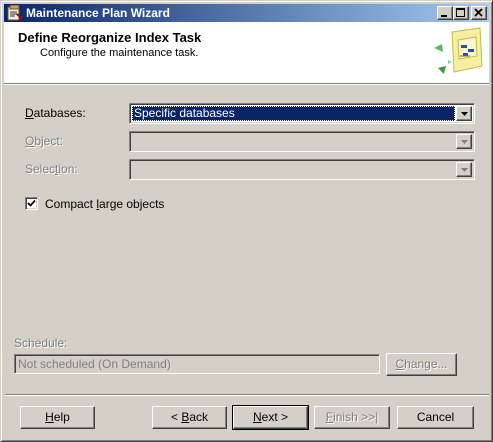 The image size is (493, 442). I want to click on compact-large-objects-checkbox, so click(31, 203).